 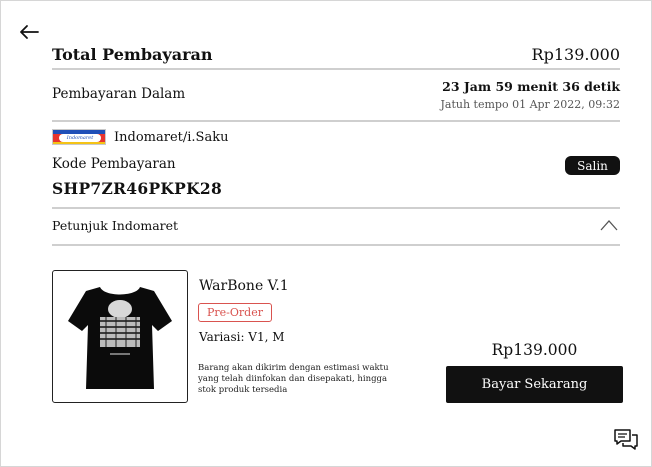 I want to click on instructions-label: Petunjuk Indomaret, so click(x=115, y=225).